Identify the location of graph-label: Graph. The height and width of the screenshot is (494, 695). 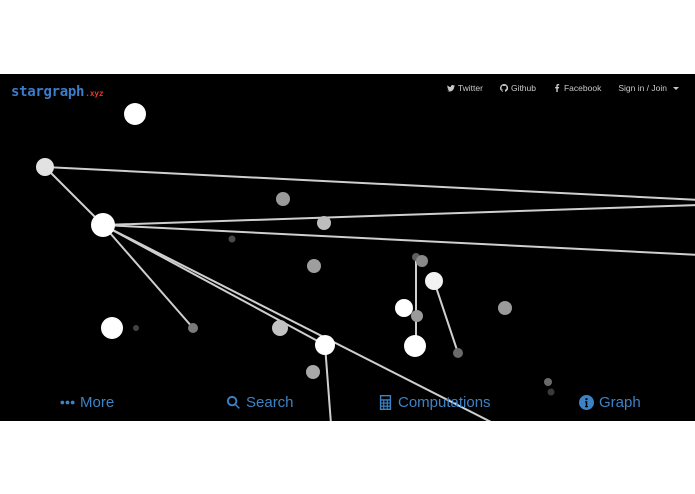
(620, 402).